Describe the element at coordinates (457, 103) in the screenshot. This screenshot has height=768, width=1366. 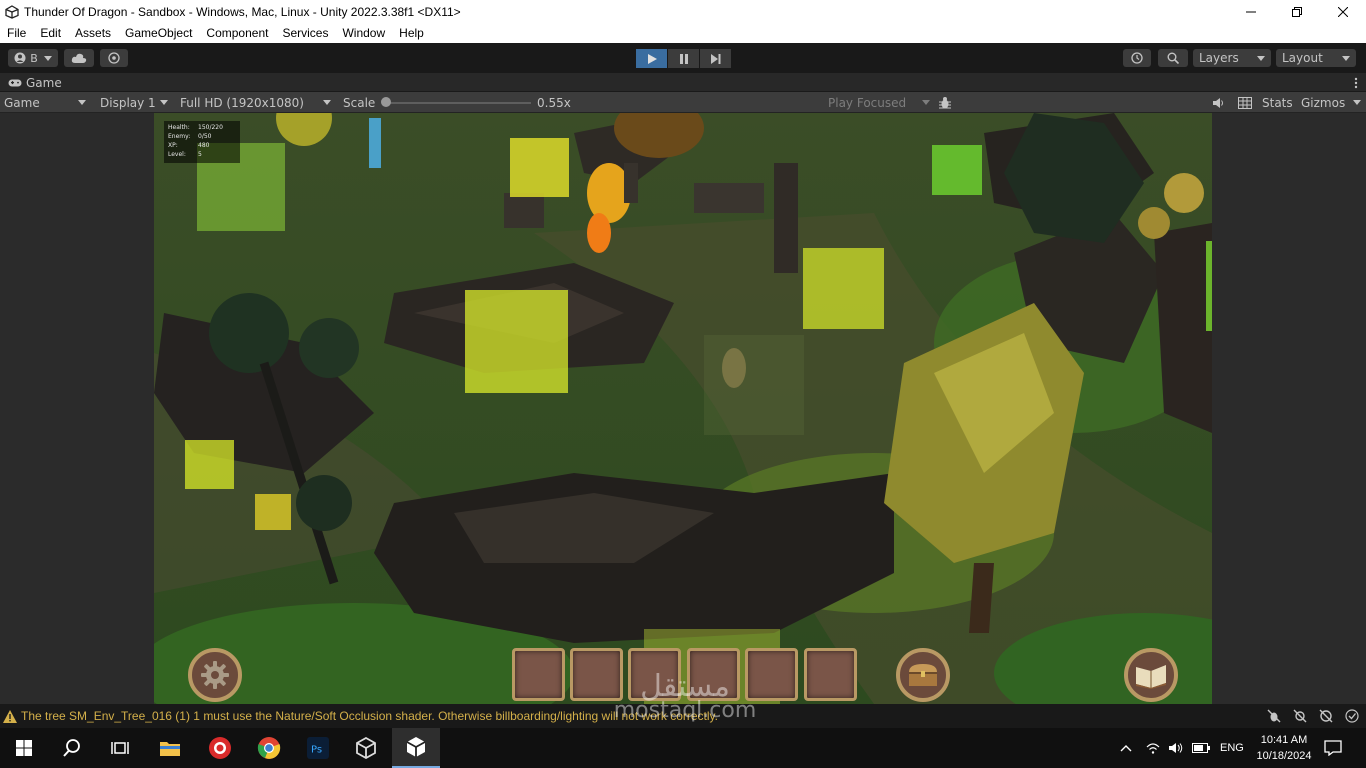
I see `scale-slider-track` at that location.